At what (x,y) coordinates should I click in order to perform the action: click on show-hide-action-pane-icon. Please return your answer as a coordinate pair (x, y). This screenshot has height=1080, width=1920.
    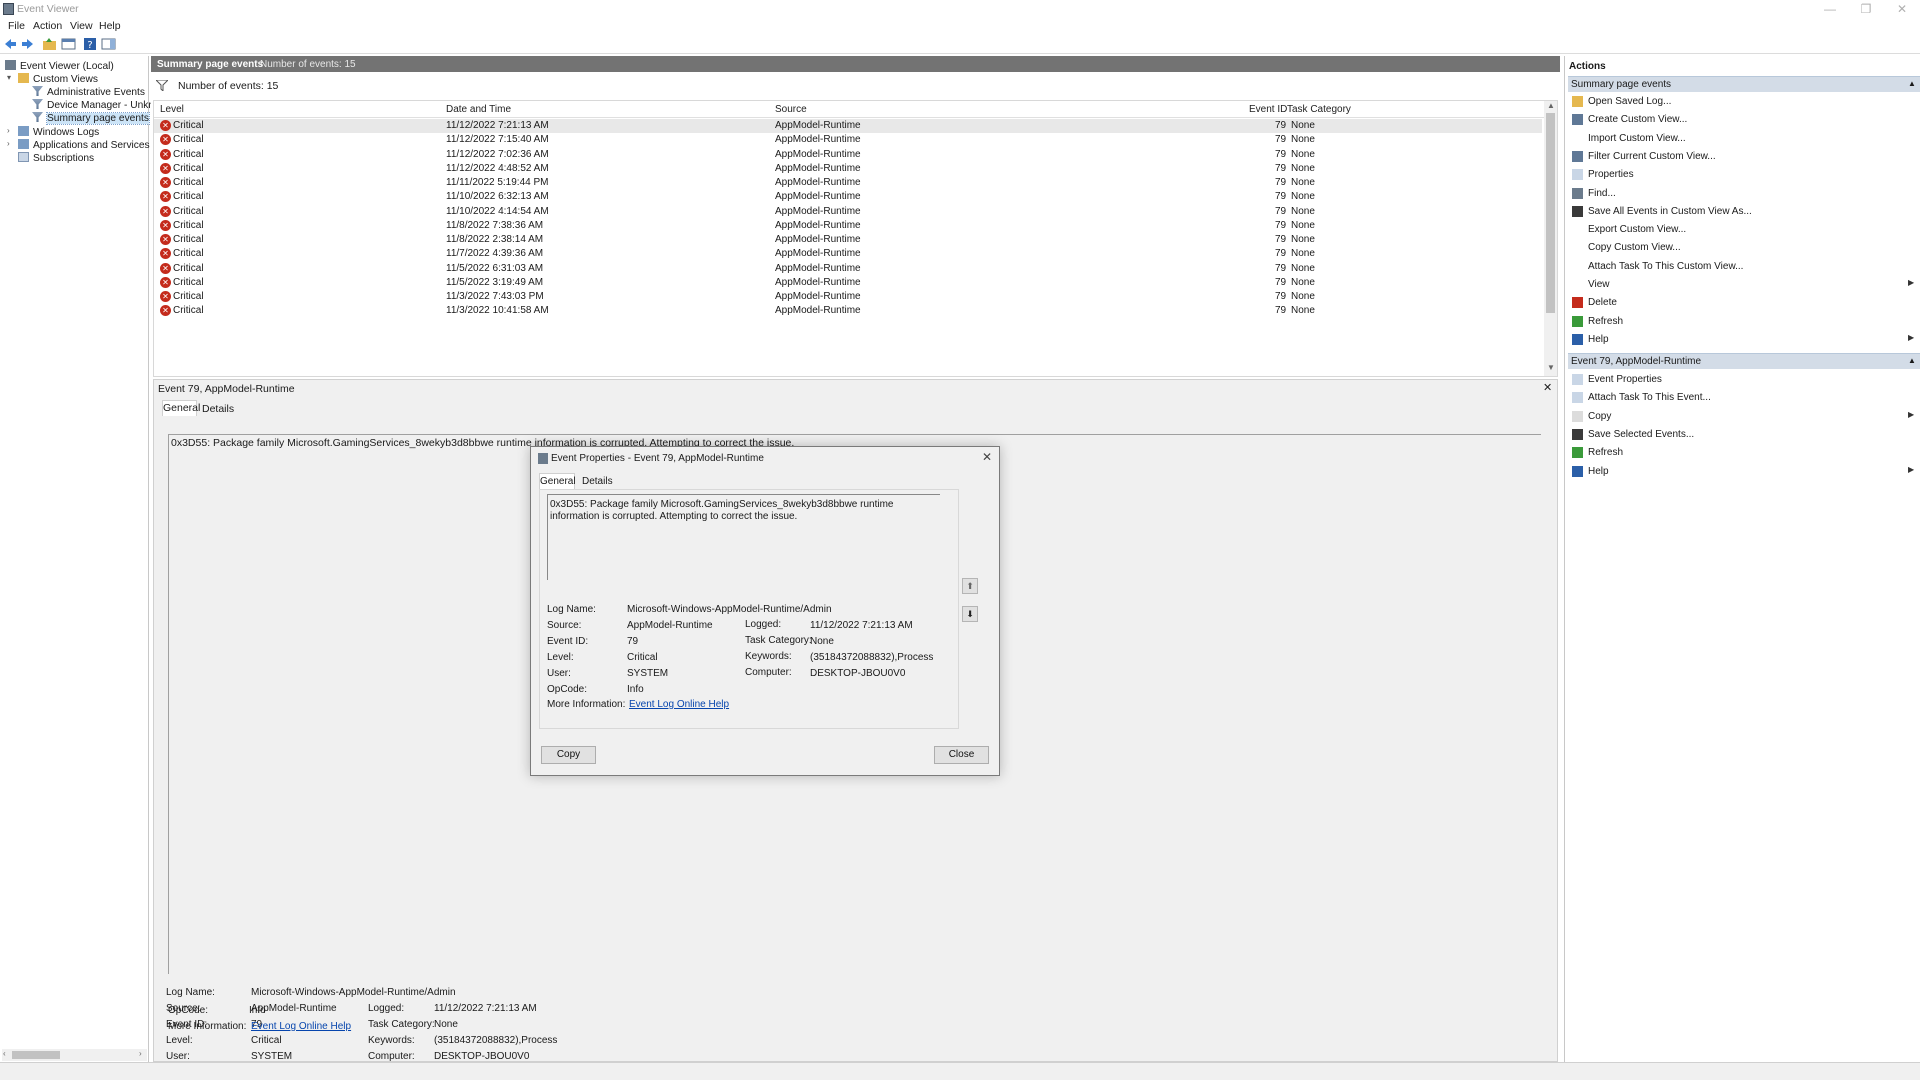
    Looking at the image, I should click on (108, 44).